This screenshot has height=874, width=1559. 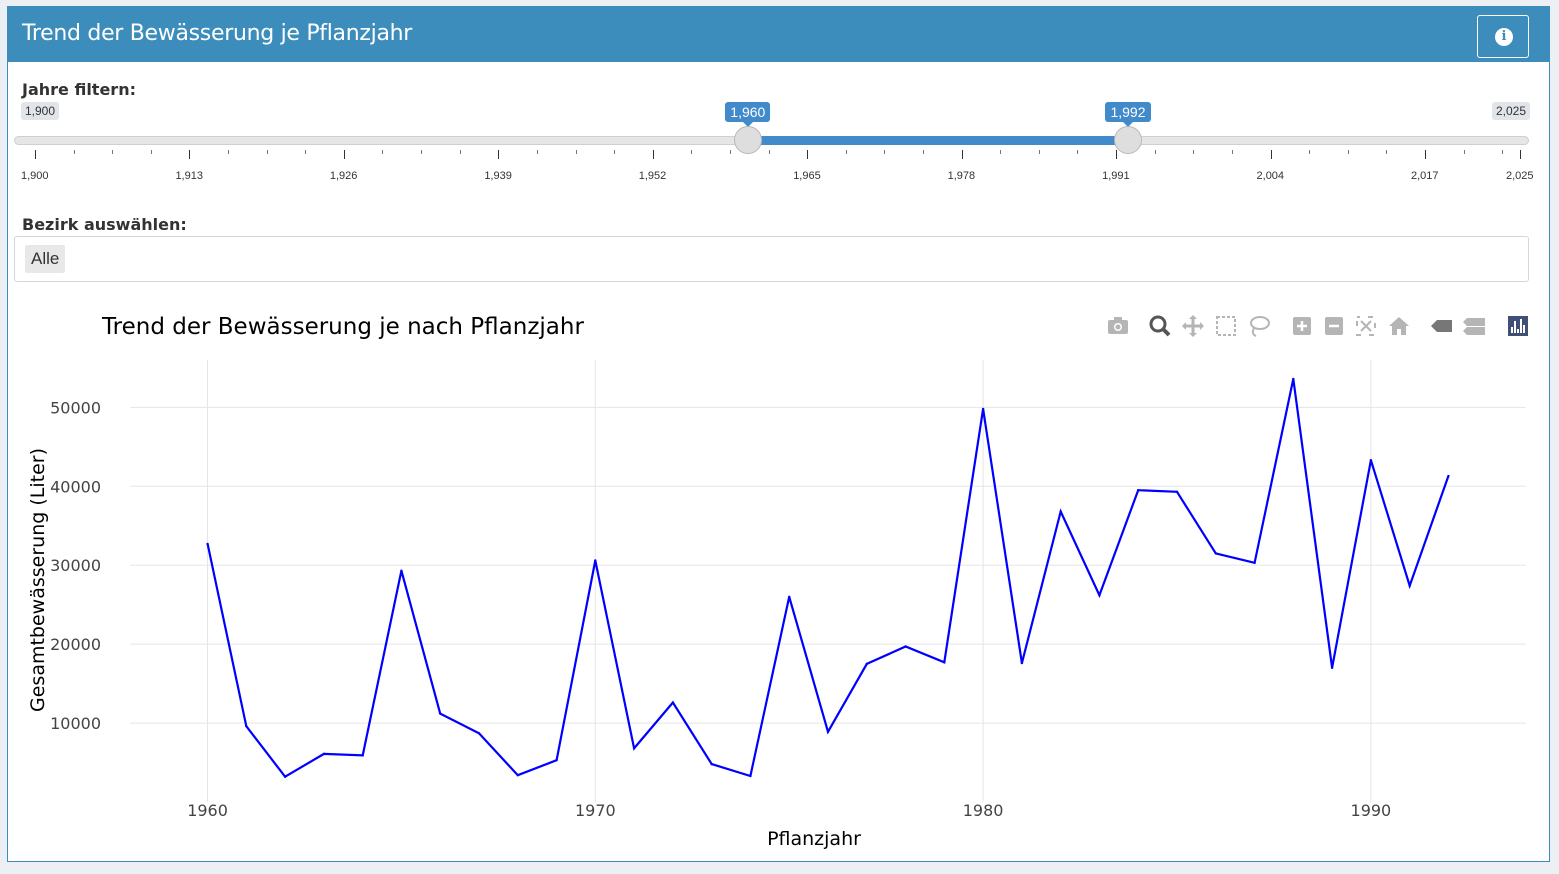 I want to click on panel-header: Trend der Bewässerung je Pflanzjahr i, so click(x=778, y=34).